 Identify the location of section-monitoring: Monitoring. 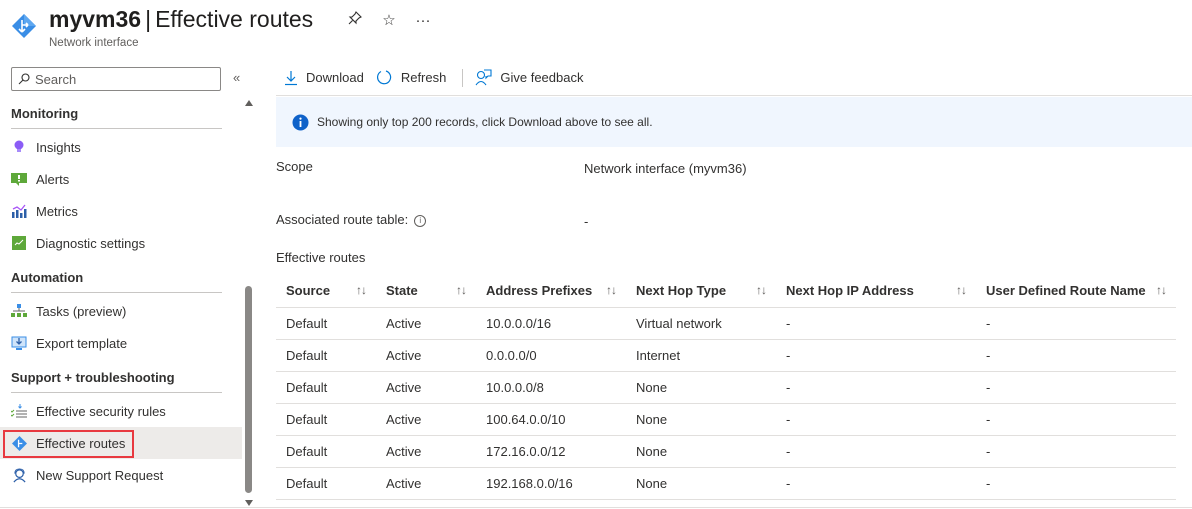
(45, 113).